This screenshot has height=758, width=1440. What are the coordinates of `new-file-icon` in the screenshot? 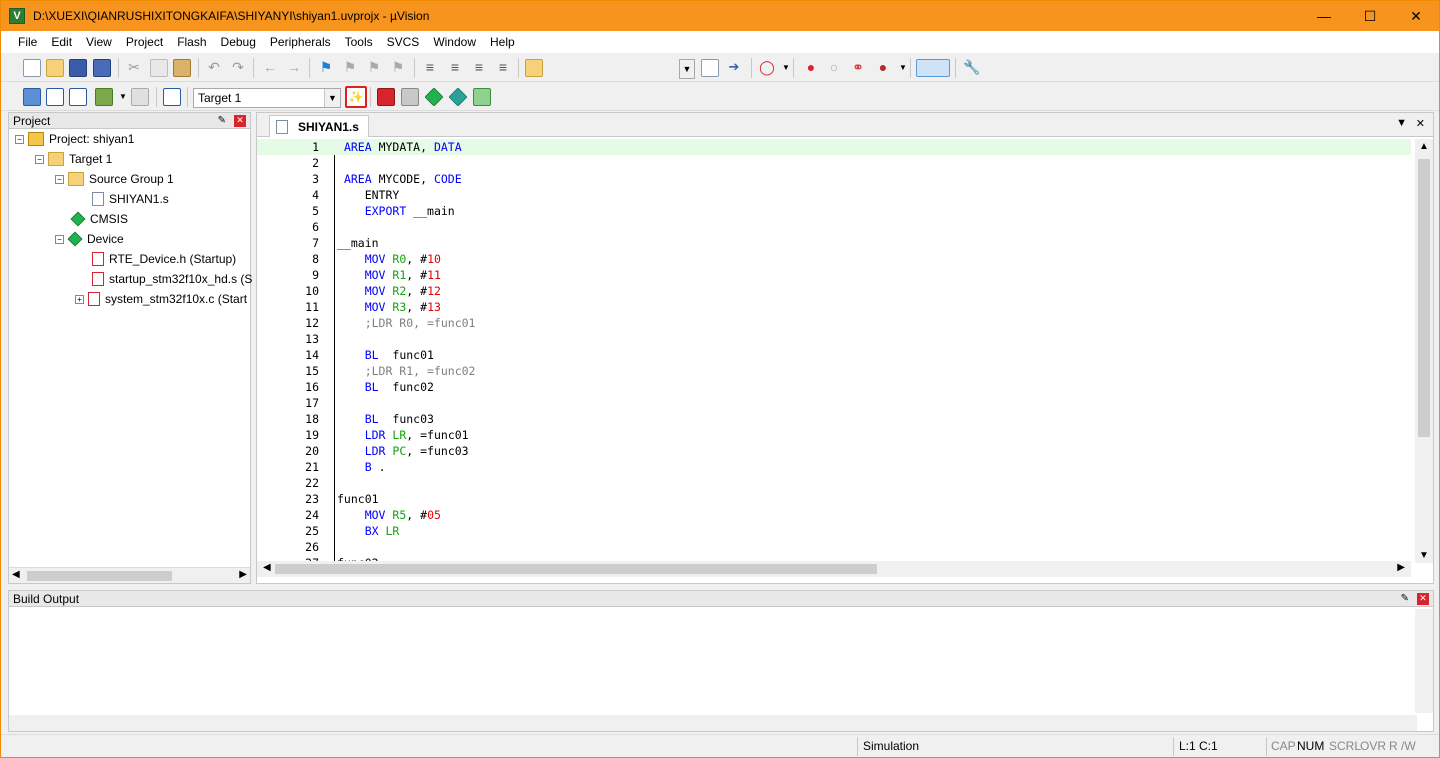 It's located at (32, 68).